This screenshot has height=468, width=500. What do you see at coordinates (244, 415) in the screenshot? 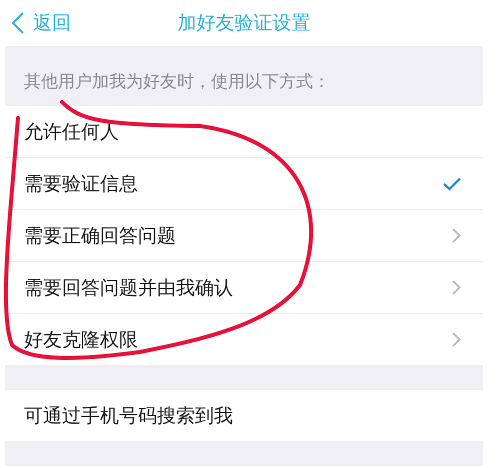
I see `setting-row: 可通过手机号码搜索到我` at bounding box center [244, 415].